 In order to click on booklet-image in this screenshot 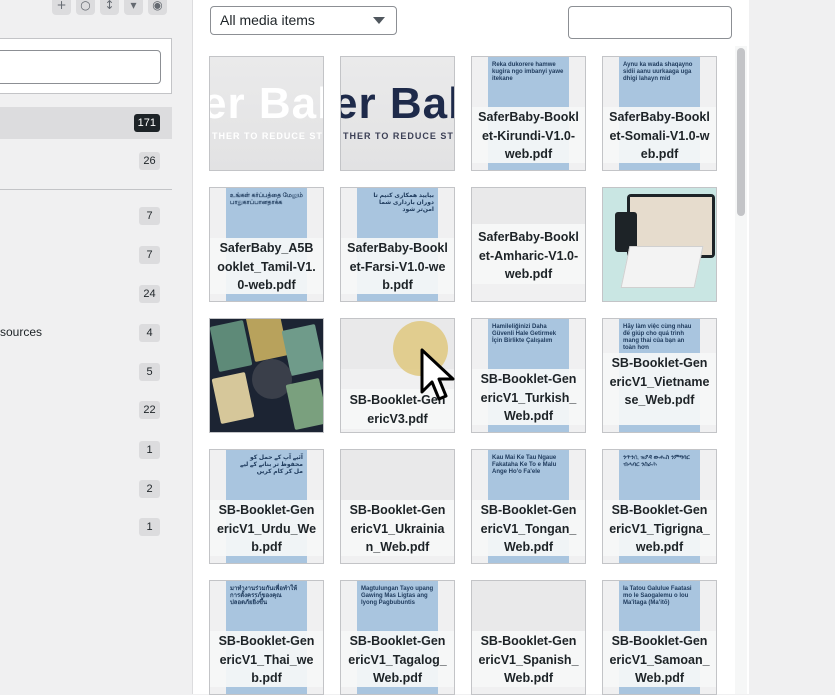, I will do `click(662, 267)`.